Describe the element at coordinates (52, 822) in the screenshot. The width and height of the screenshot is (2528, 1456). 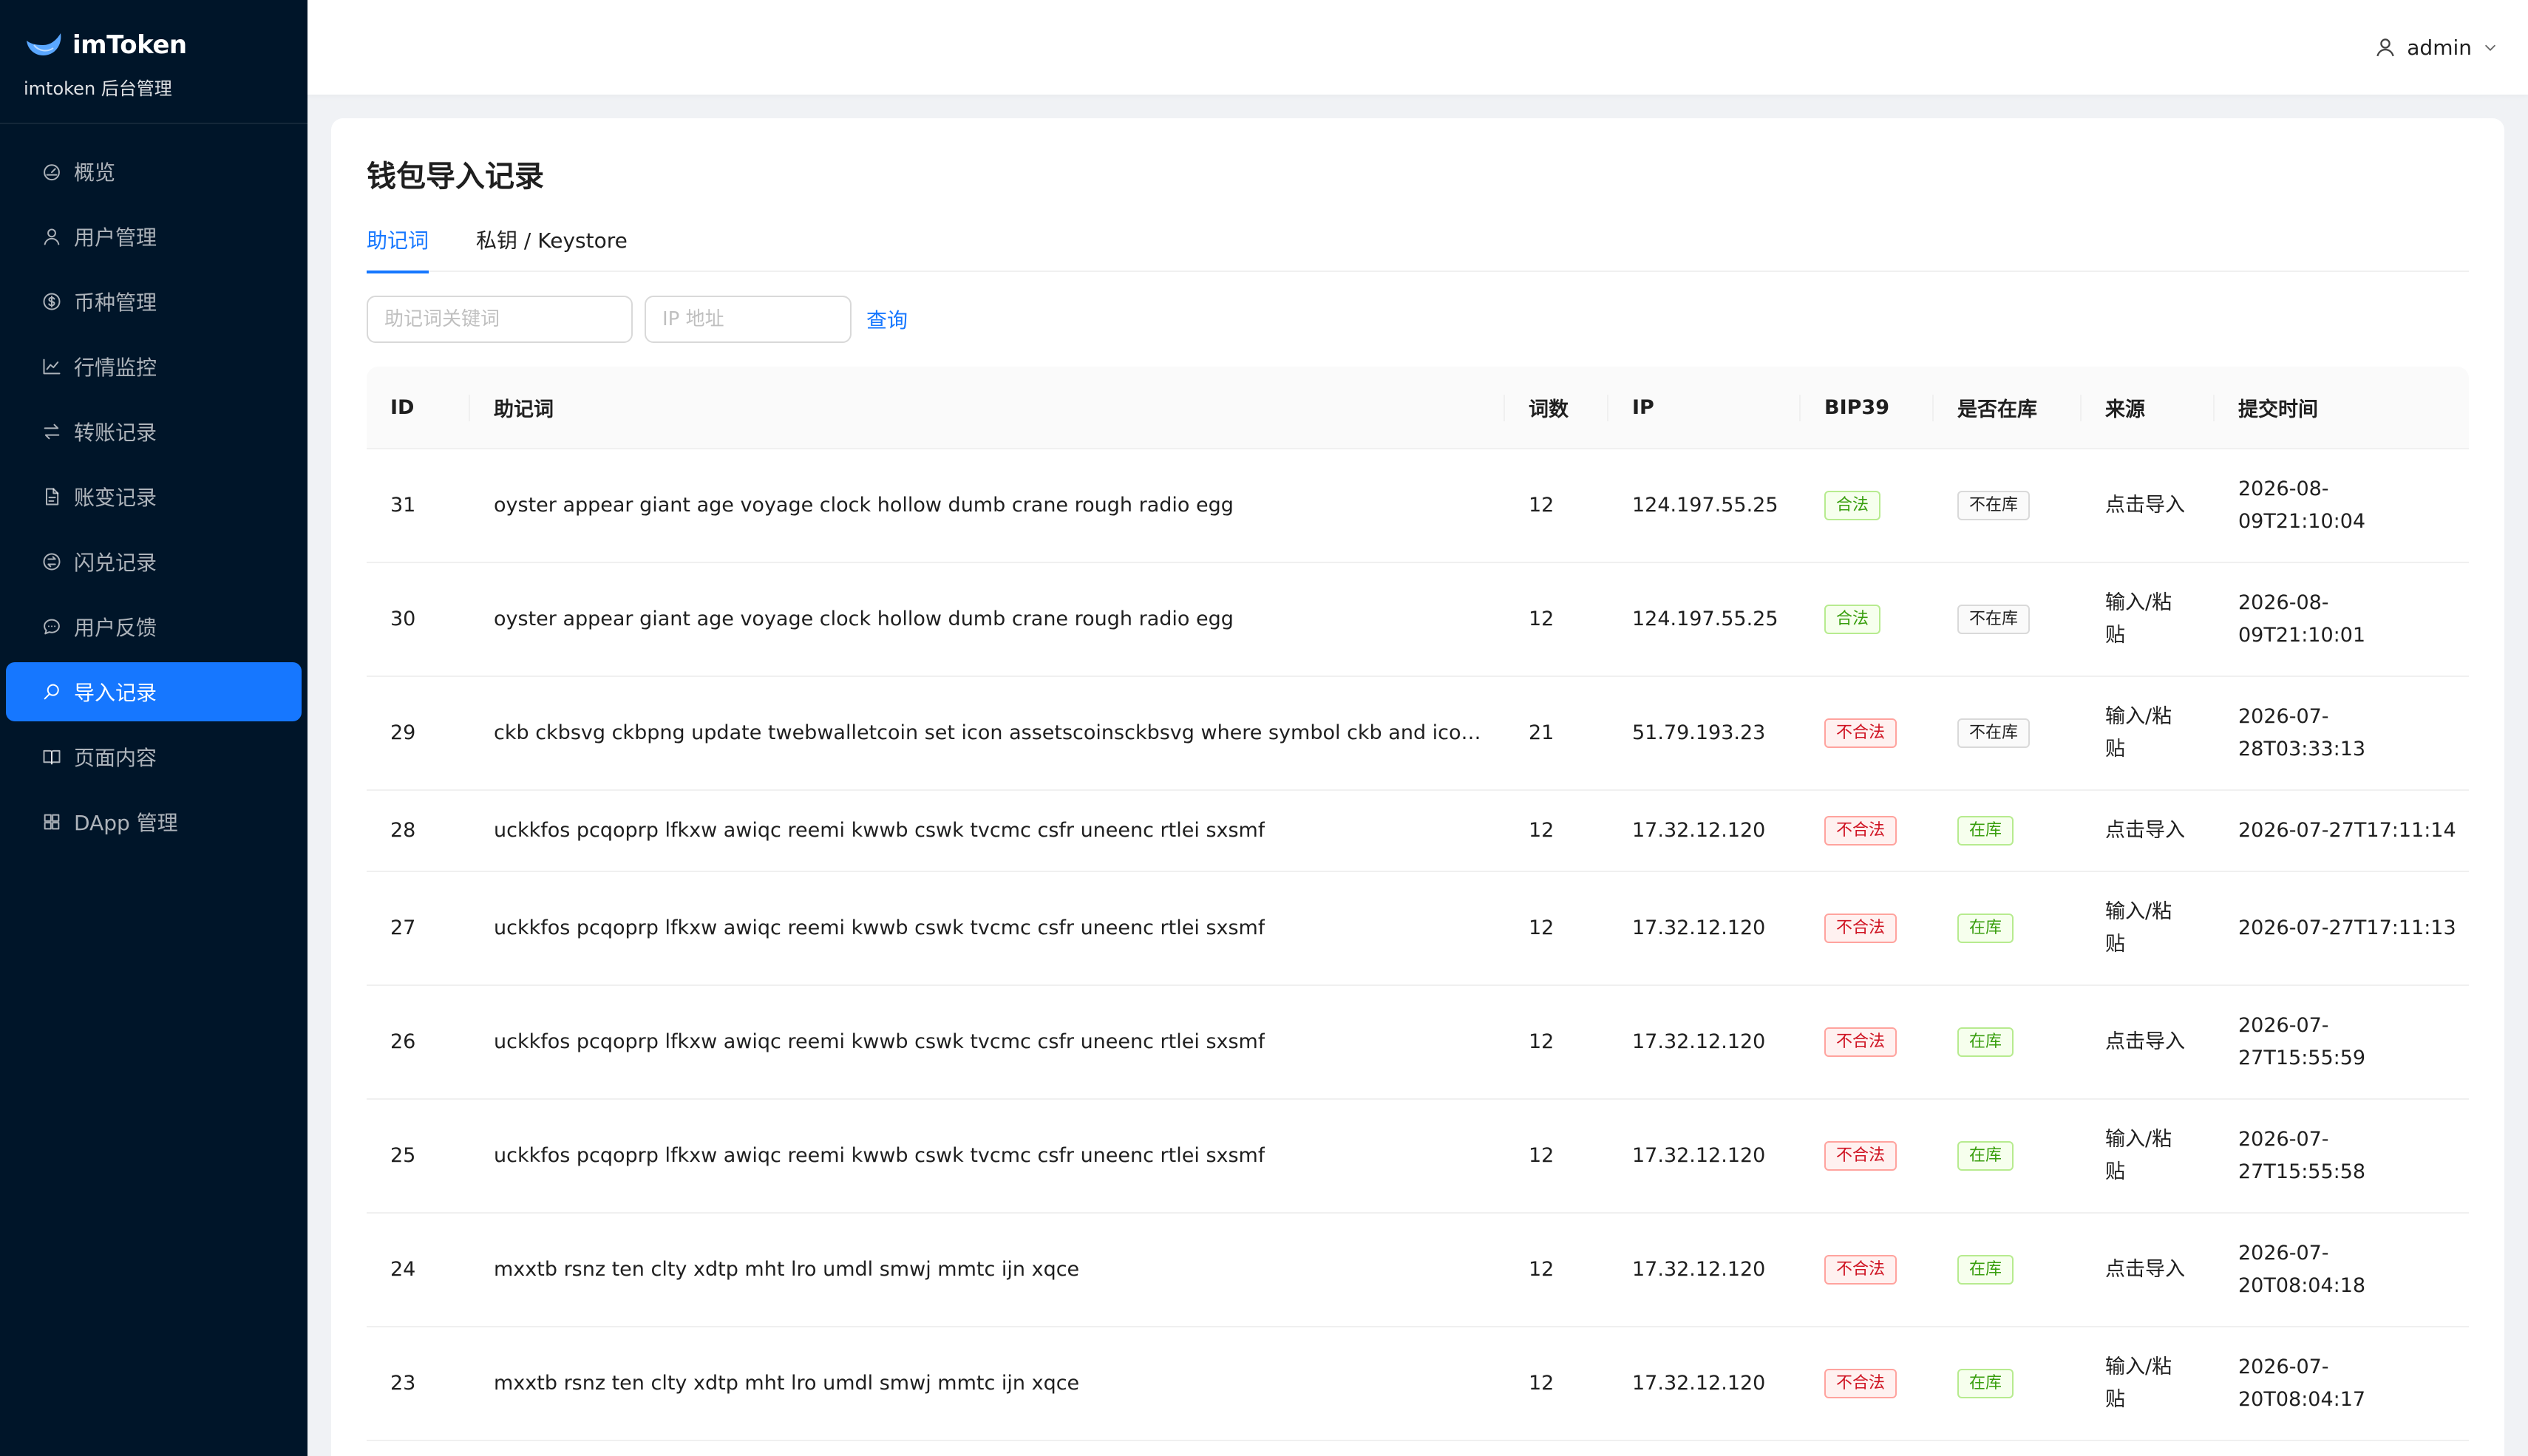
I see `appstore-icon` at that location.